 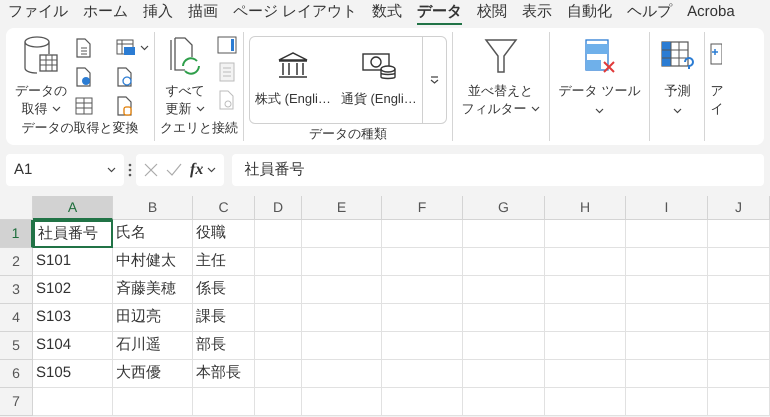 I want to click on text-file-icon, so click(x=84, y=48).